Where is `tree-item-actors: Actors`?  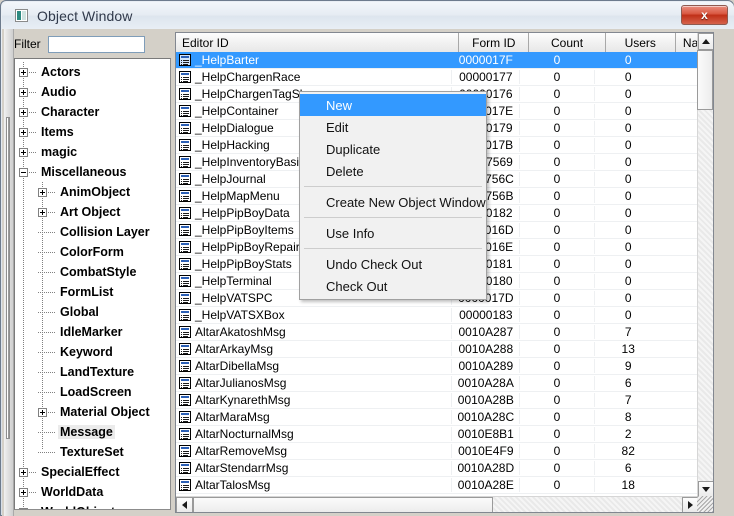 tree-item-actors: Actors is located at coordinates (92, 72).